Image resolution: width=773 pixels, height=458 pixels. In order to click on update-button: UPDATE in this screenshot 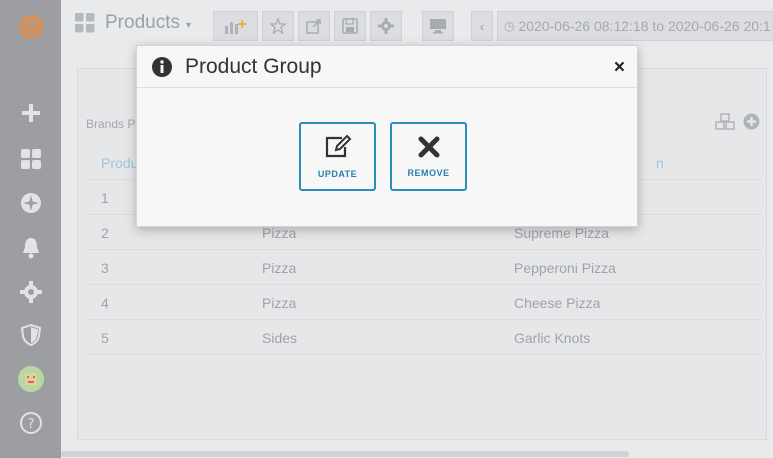, I will do `click(337, 156)`.